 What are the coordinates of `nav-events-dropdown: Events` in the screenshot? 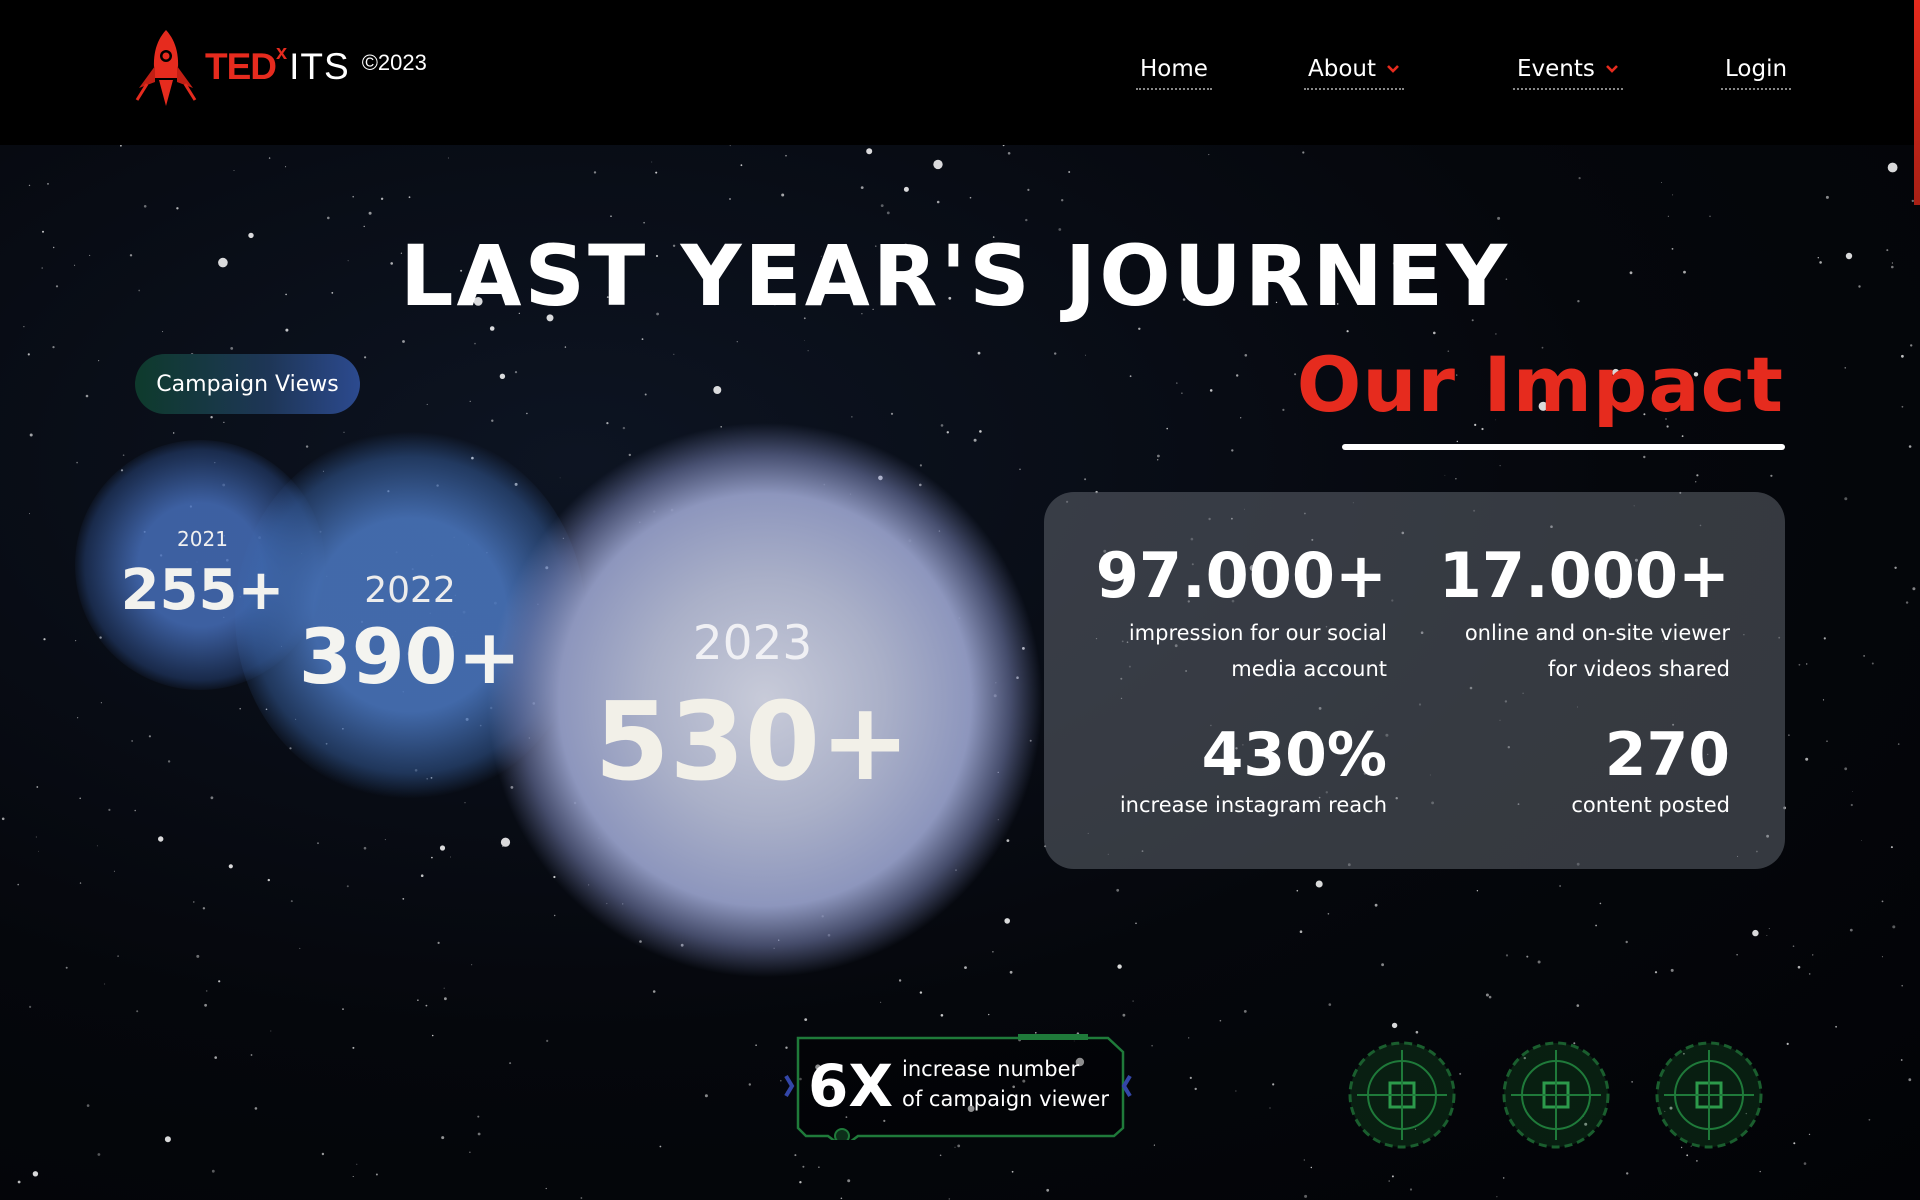 It's located at (1568, 73).